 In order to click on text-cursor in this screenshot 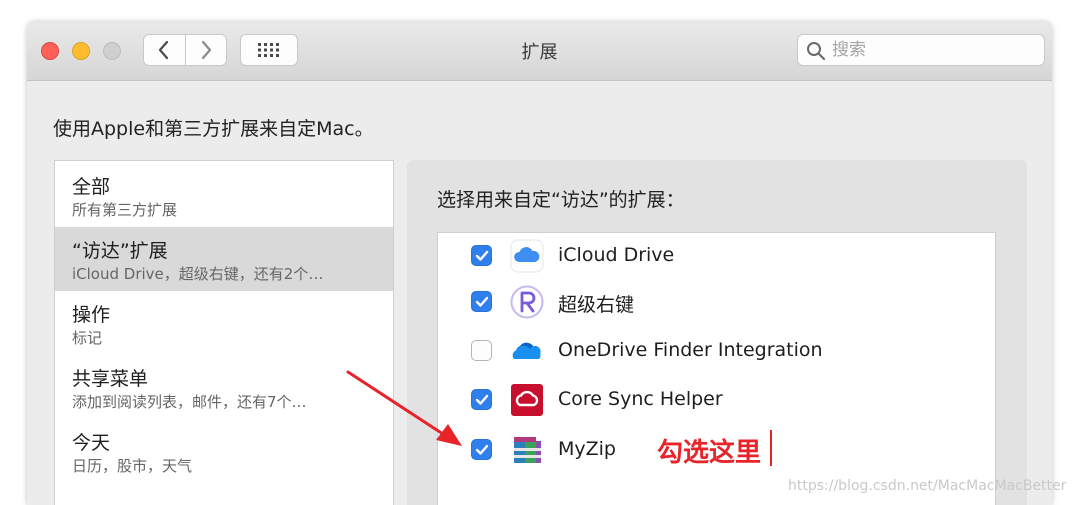, I will do `click(771, 448)`.